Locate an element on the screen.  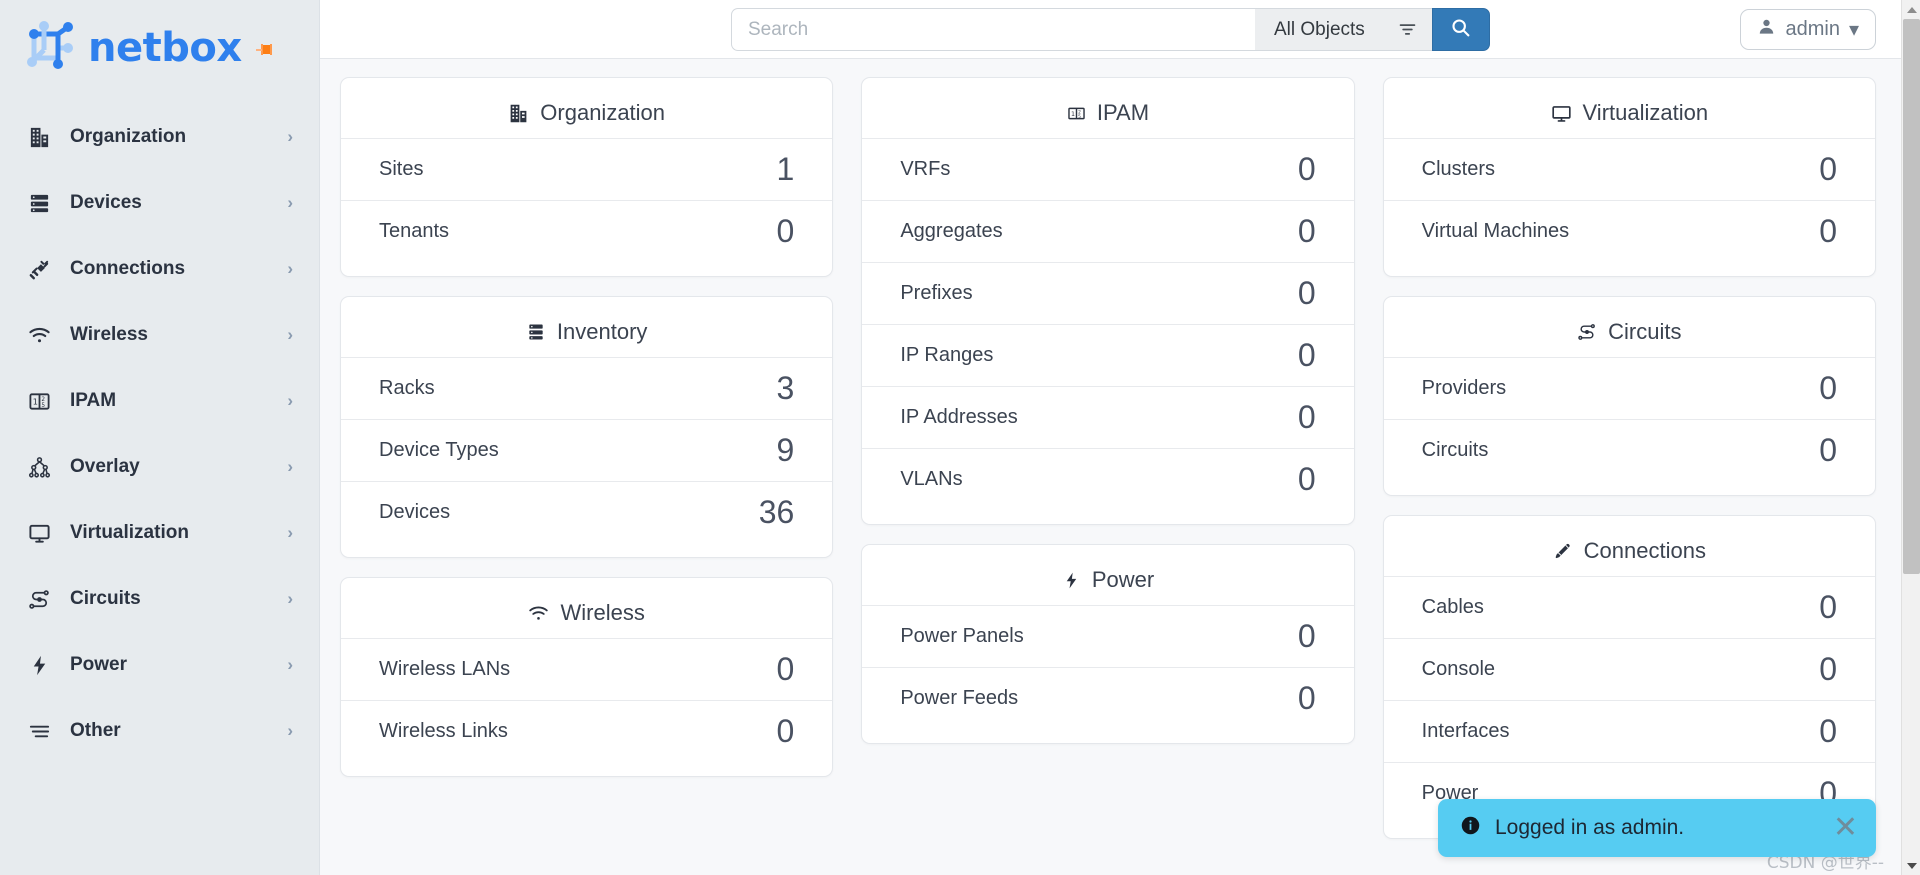
sidebar-item-label: Virtualization is located at coordinates (129, 532).